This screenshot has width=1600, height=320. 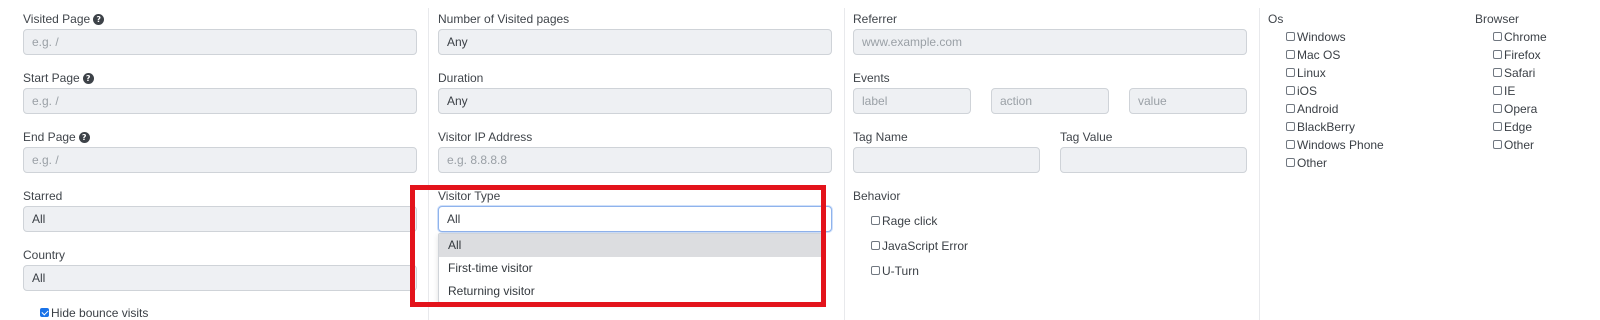 What do you see at coordinates (1520, 73) in the screenshot?
I see `browser-option-label: Safari` at bounding box center [1520, 73].